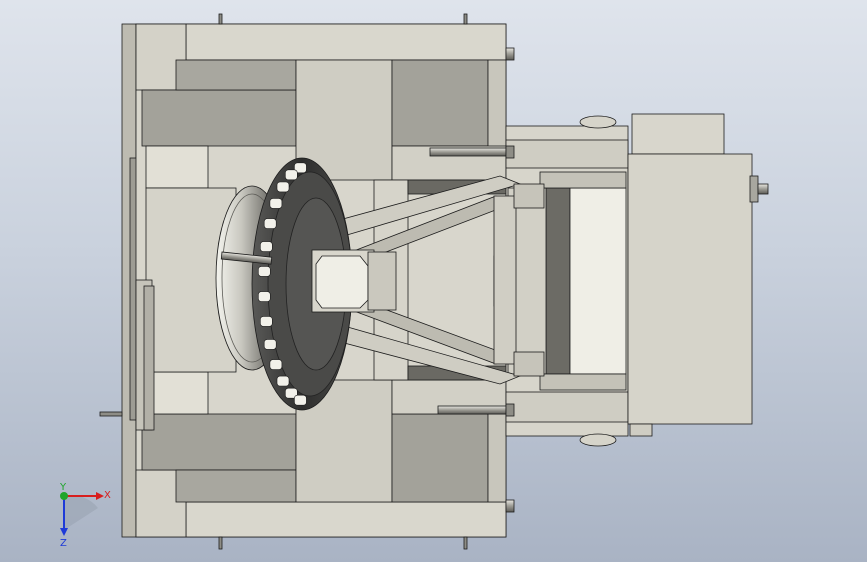 Image resolution: width=867 pixels, height=562 pixels. Describe the element at coordinates (177, 393) in the screenshot. I see `cavity-lower-left` at that location.